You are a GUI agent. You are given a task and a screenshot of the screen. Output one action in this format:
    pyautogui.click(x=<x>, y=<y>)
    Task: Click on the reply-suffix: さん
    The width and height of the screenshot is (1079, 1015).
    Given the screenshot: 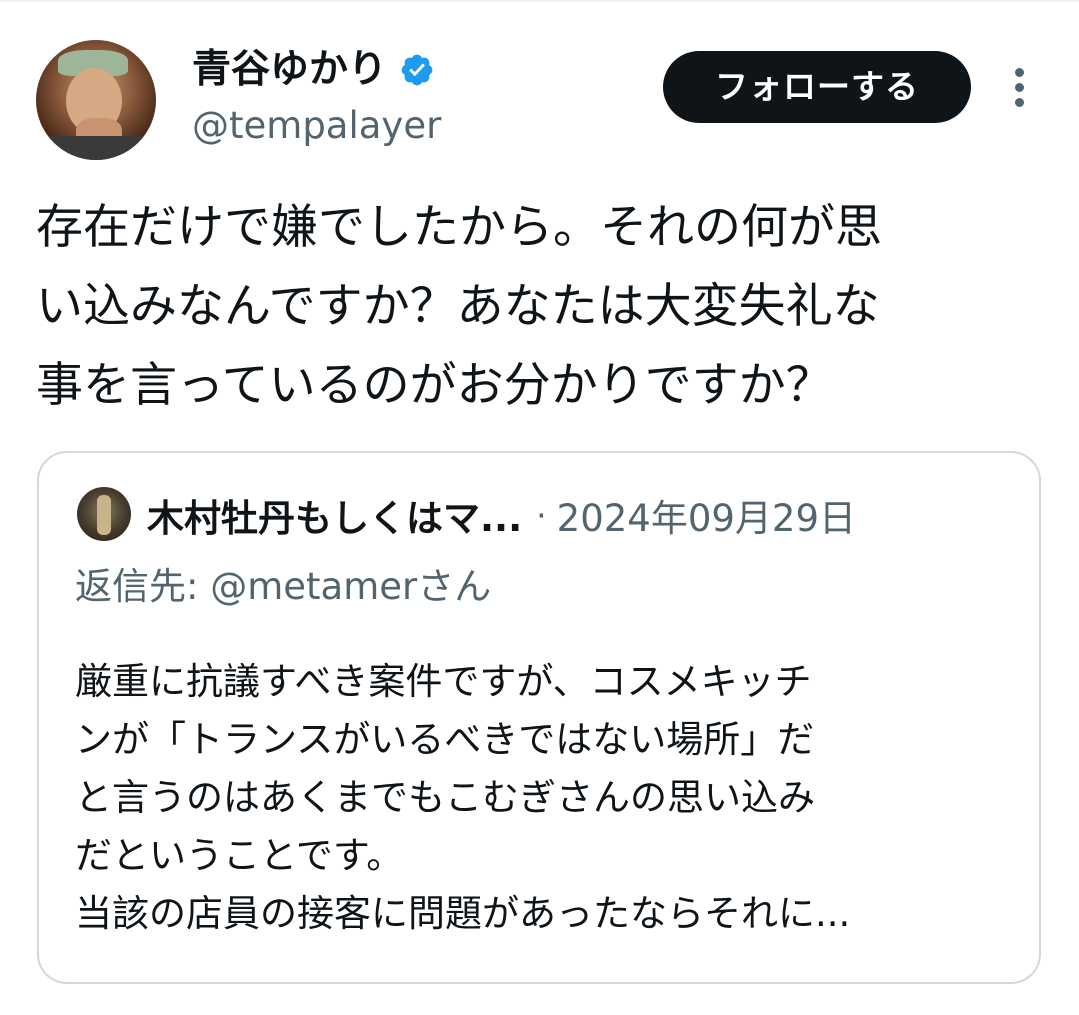 What is the action you would take?
    pyautogui.click(x=454, y=586)
    